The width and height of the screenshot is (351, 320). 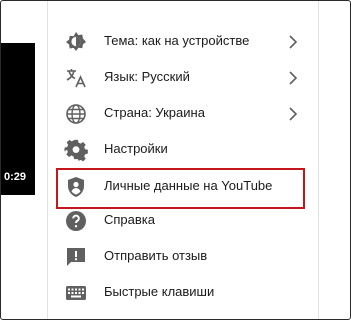 I want to click on video-timestamp: 0:29, so click(x=15, y=177).